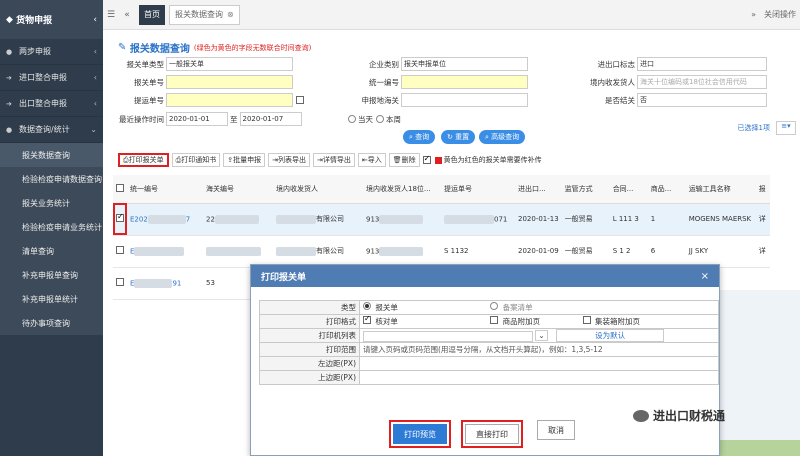 The height and width of the screenshot is (456, 800). I want to click on close-icon: ×, so click(705, 276).